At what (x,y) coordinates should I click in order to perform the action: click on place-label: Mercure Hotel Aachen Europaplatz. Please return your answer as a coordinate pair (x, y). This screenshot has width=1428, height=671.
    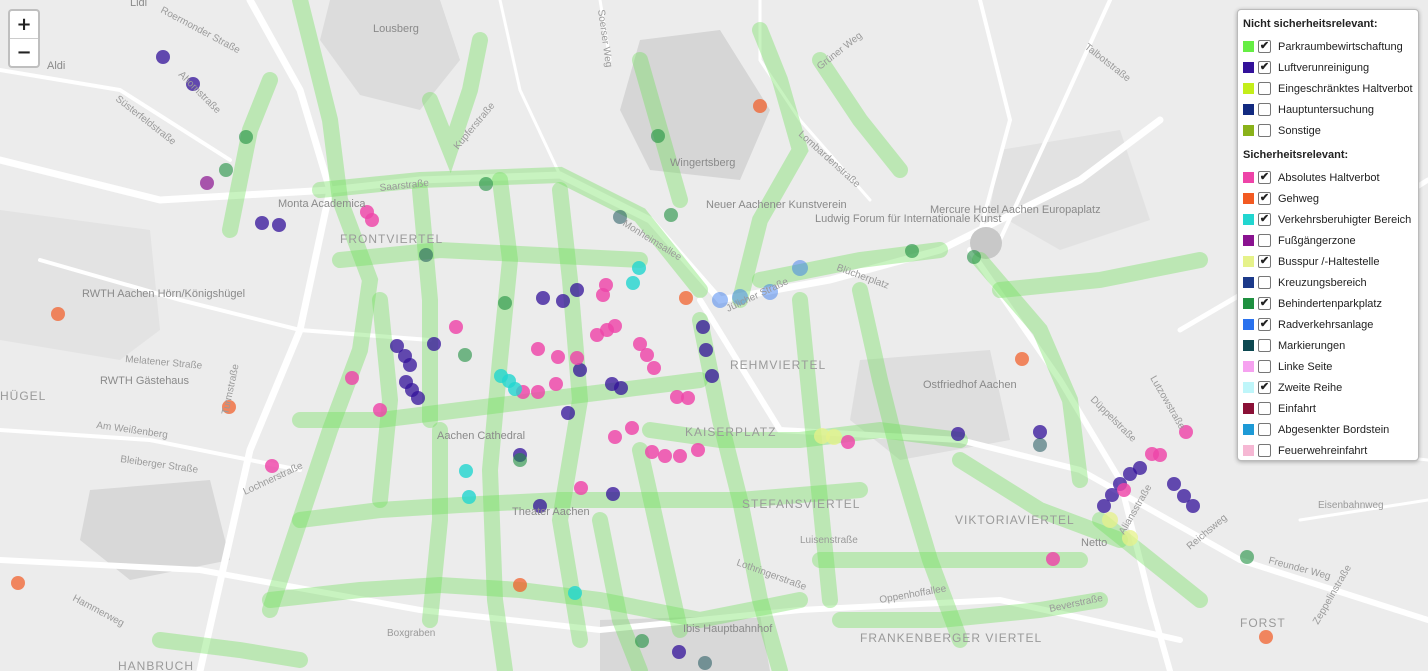
    Looking at the image, I should click on (1015, 210).